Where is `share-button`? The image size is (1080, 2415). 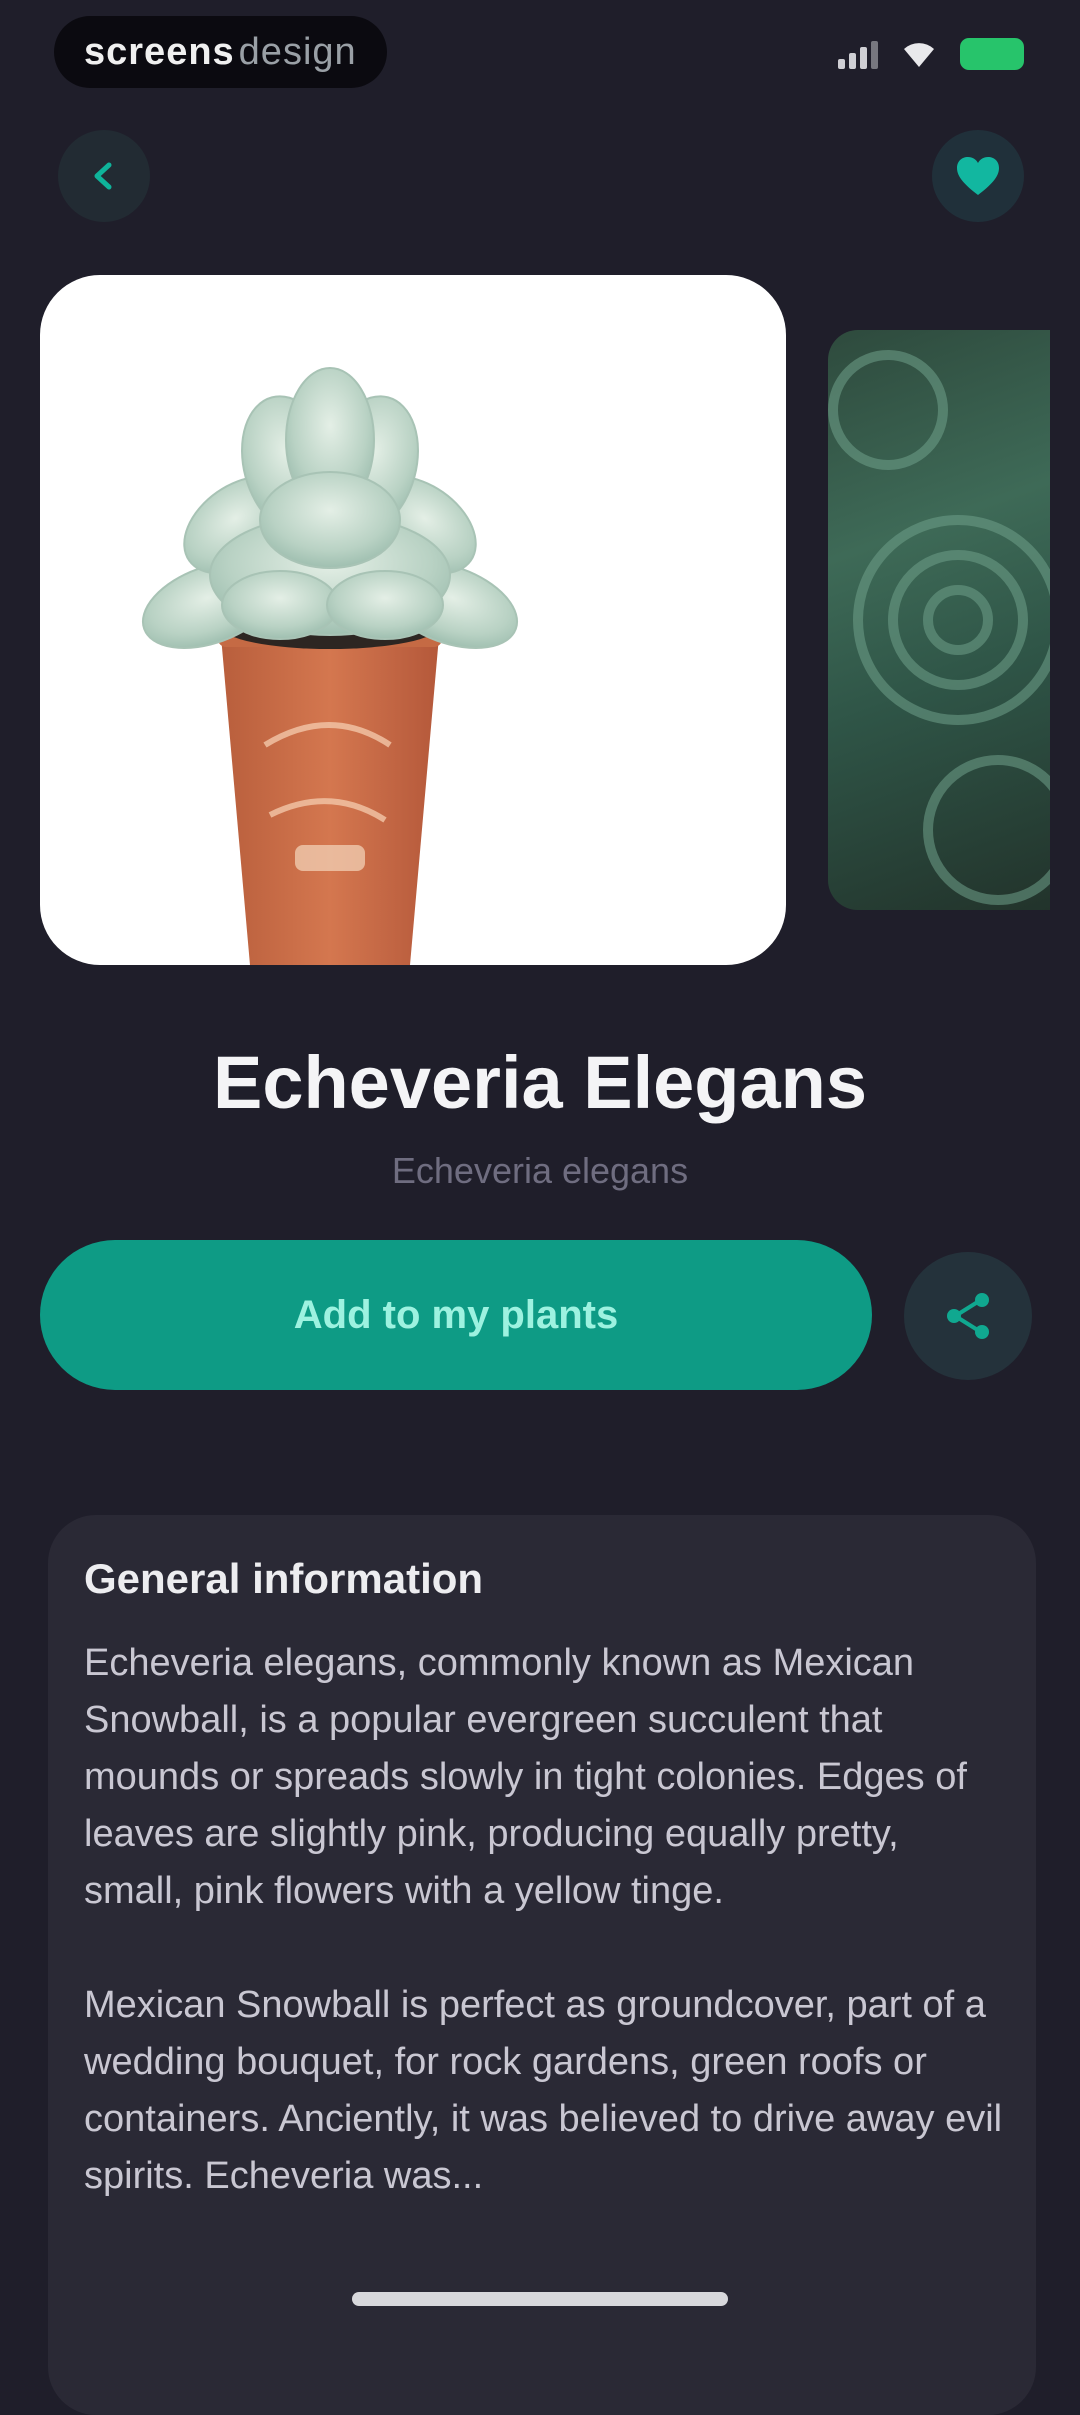
share-button is located at coordinates (968, 1316).